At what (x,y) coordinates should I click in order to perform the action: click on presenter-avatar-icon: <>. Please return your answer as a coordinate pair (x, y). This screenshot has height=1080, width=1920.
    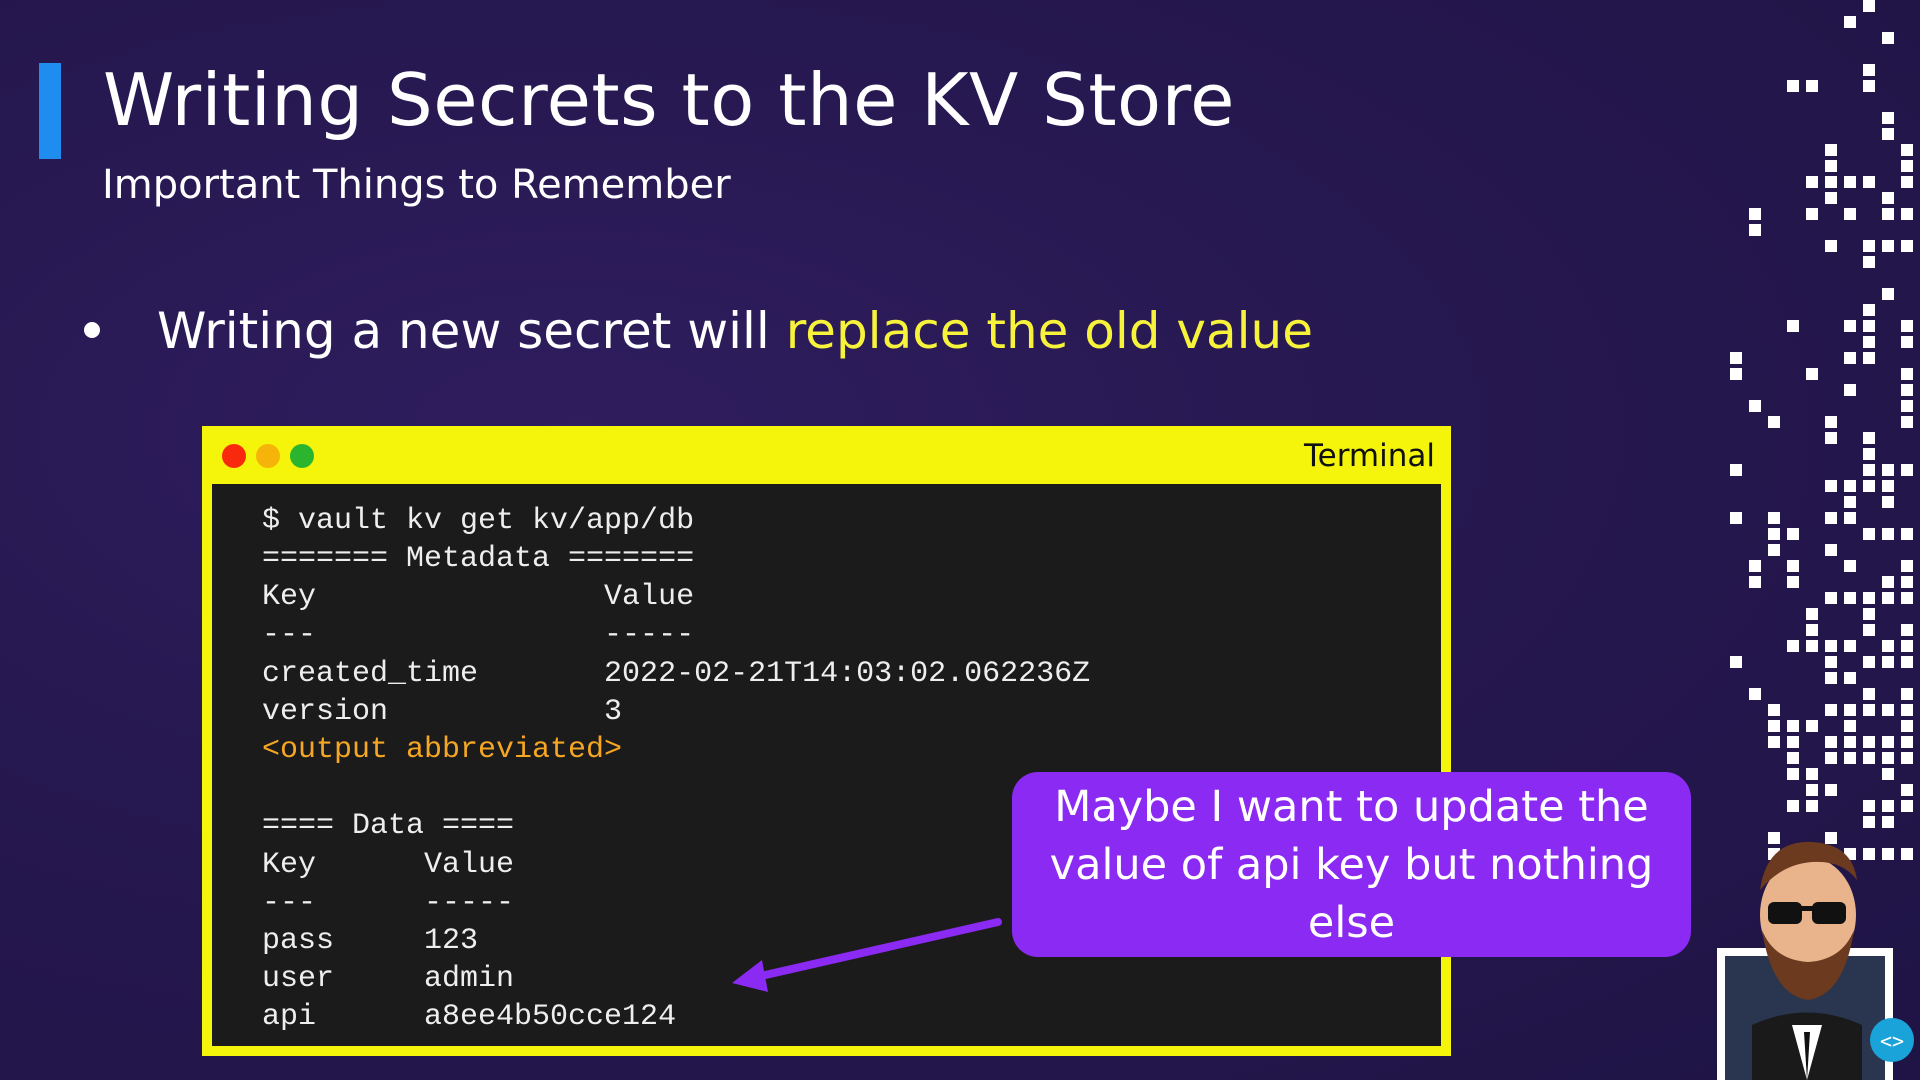
    Looking at the image, I should click on (1815, 960).